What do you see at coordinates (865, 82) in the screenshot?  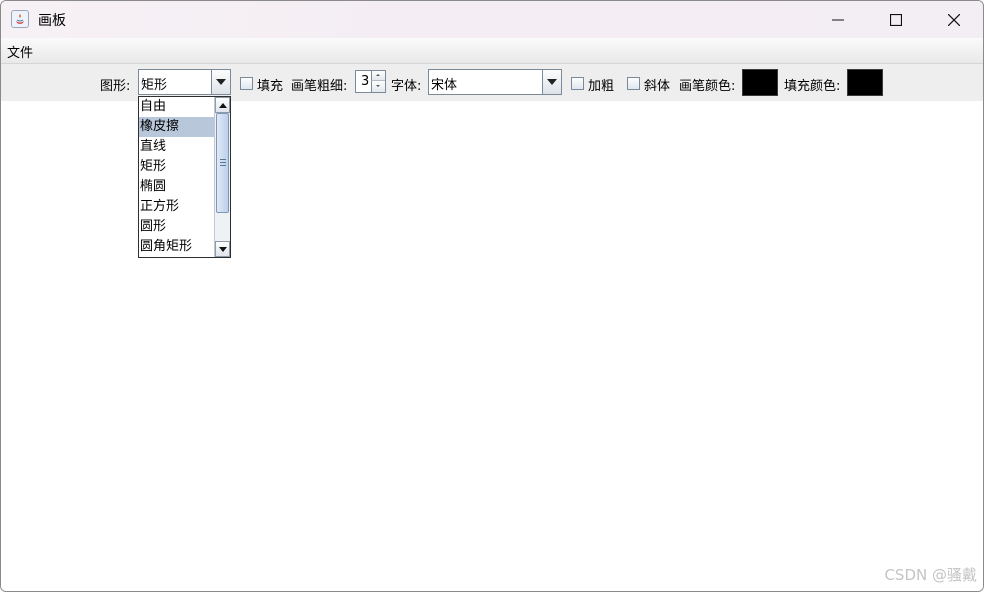 I see `fill-color-swatch` at bounding box center [865, 82].